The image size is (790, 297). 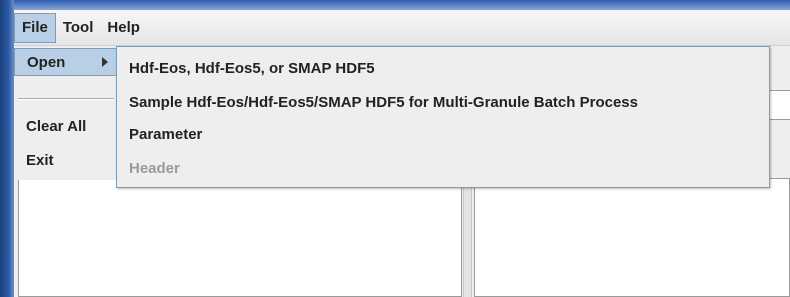 I want to click on window-title-bar-edge, so click(x=395, y=5).